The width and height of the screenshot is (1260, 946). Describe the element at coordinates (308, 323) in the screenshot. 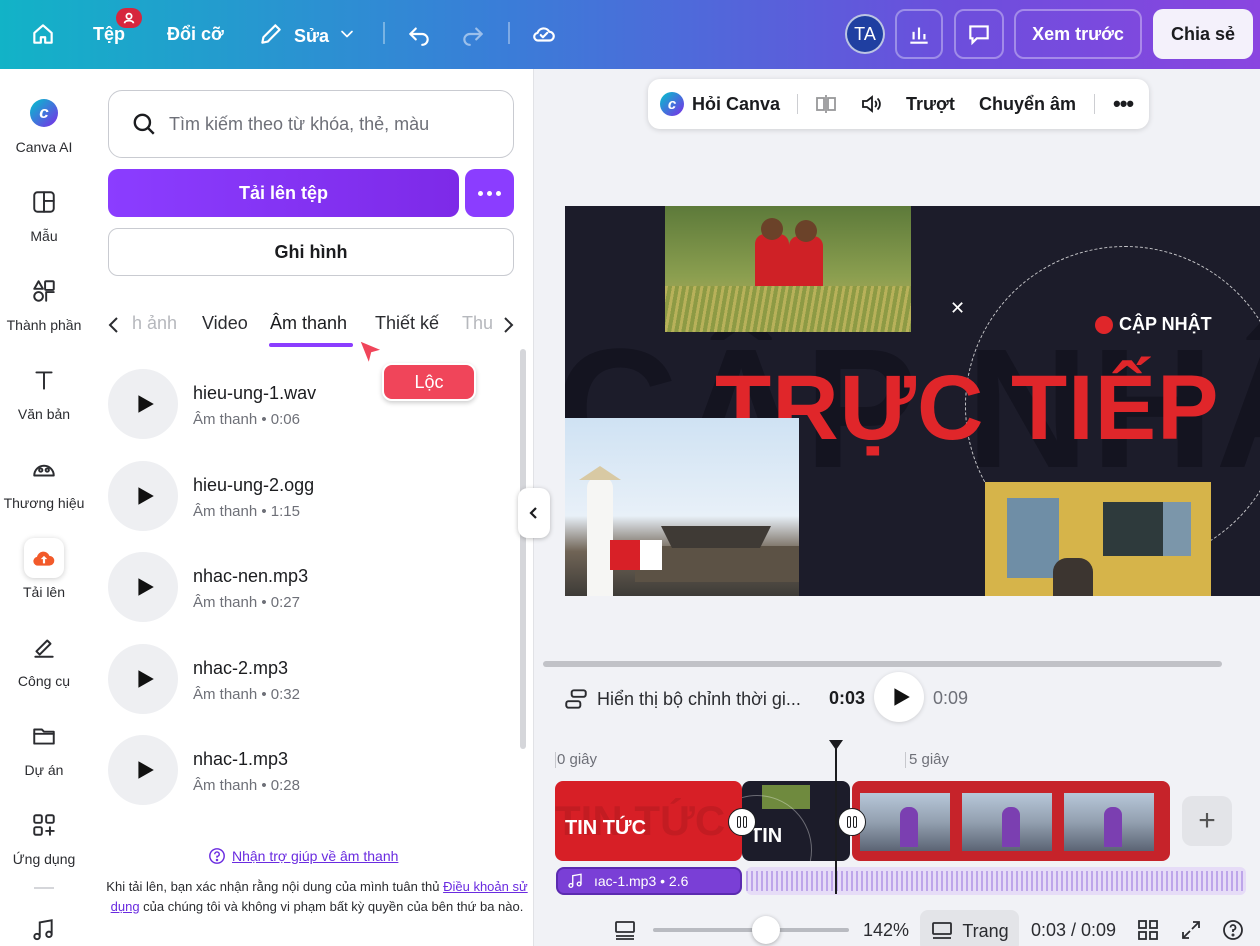

I see `tab-audio: Âm thanh` at that location.